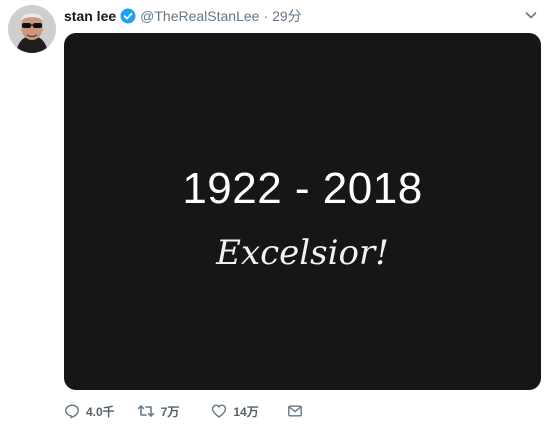 This screenshot has height=424, width=550. I want to click on direct-message-button, so click(295, 411).